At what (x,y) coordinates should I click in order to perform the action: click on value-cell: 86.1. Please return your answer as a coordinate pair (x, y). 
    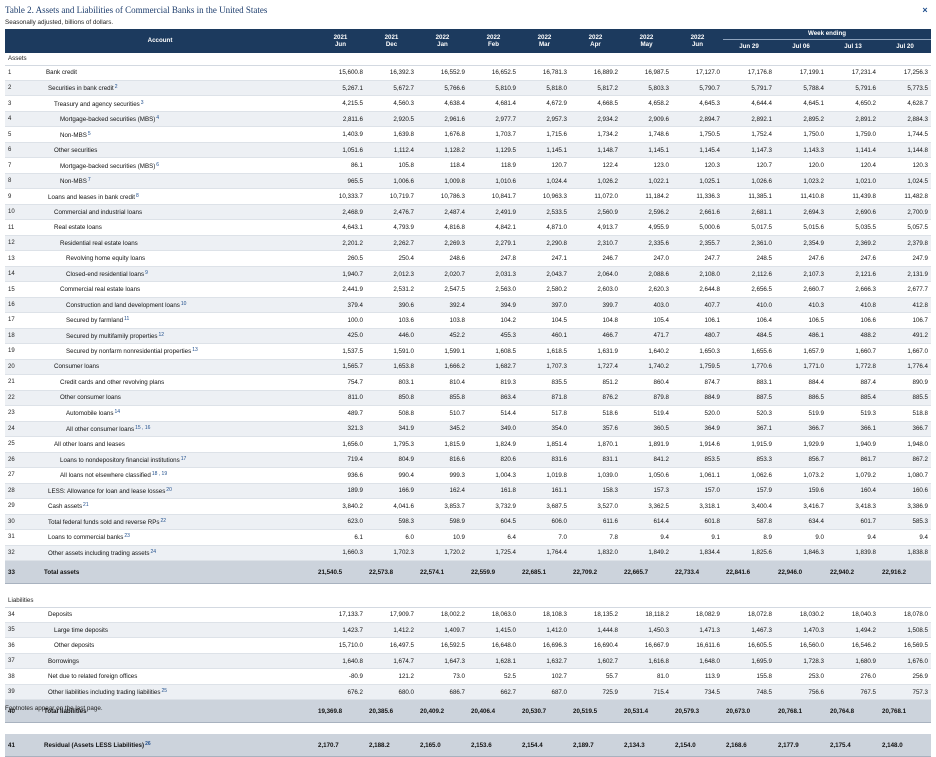
    Looking at the image, I should click on (340, 165).